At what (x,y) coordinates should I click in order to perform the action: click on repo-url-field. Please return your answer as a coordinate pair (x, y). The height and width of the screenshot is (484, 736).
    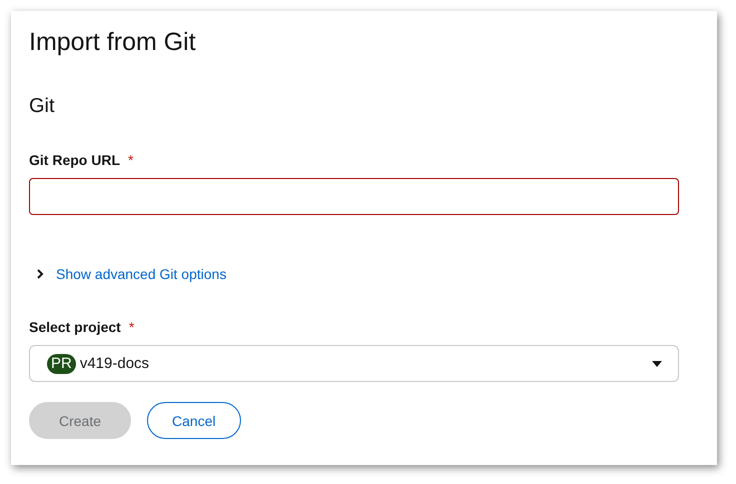
    Looking at the image, I should click on (354, 196).